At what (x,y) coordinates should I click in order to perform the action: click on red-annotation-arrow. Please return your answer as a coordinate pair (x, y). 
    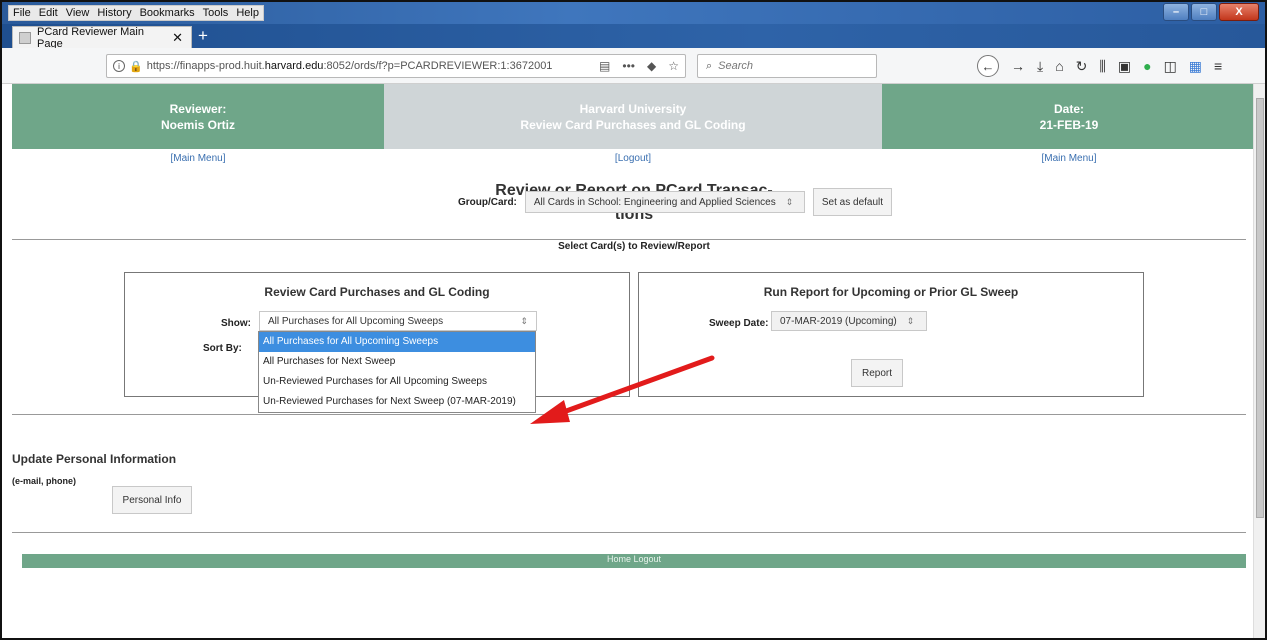
    Looking at the image, I should click on (622, 389).